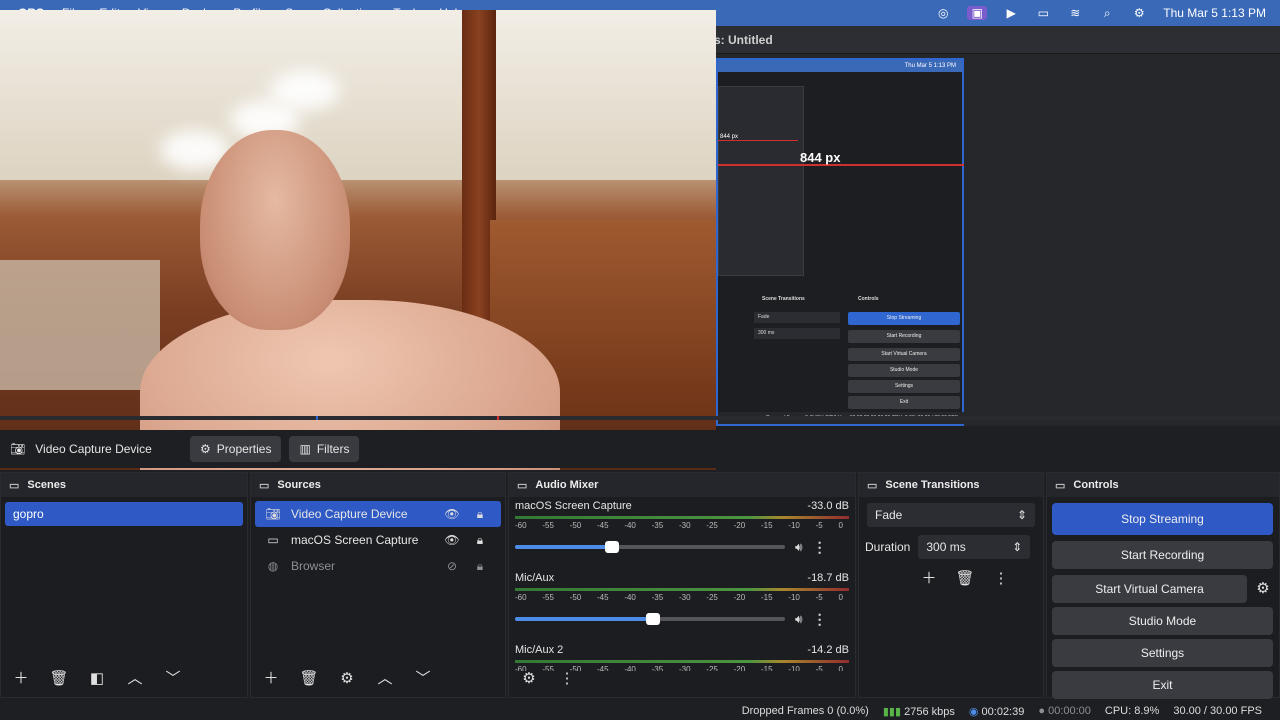  What do you see at coordinates (682, 504) in the screenshot?
I see `channel-header: macOS Screen Capture -33.0 dB` at bounding box center [682, 504].